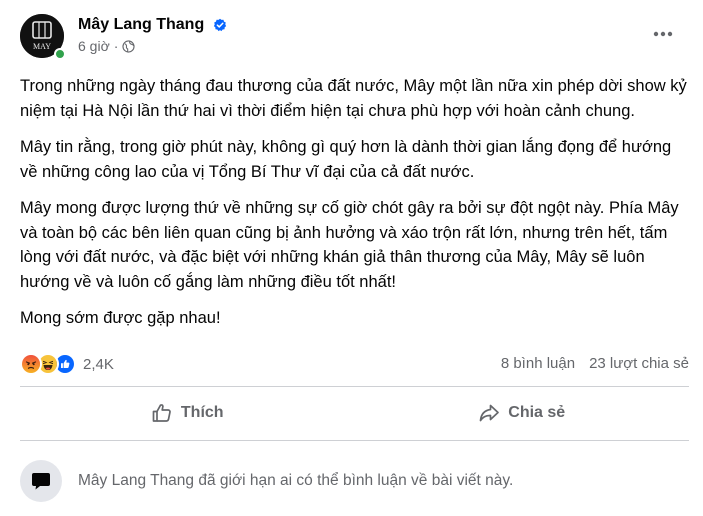  I want to click on thumbs-up-icon, so click(161, 413).